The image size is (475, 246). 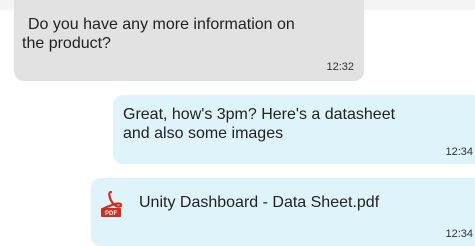 I want to click on message-text-line-2: the product?, so click(x=66, y=43).